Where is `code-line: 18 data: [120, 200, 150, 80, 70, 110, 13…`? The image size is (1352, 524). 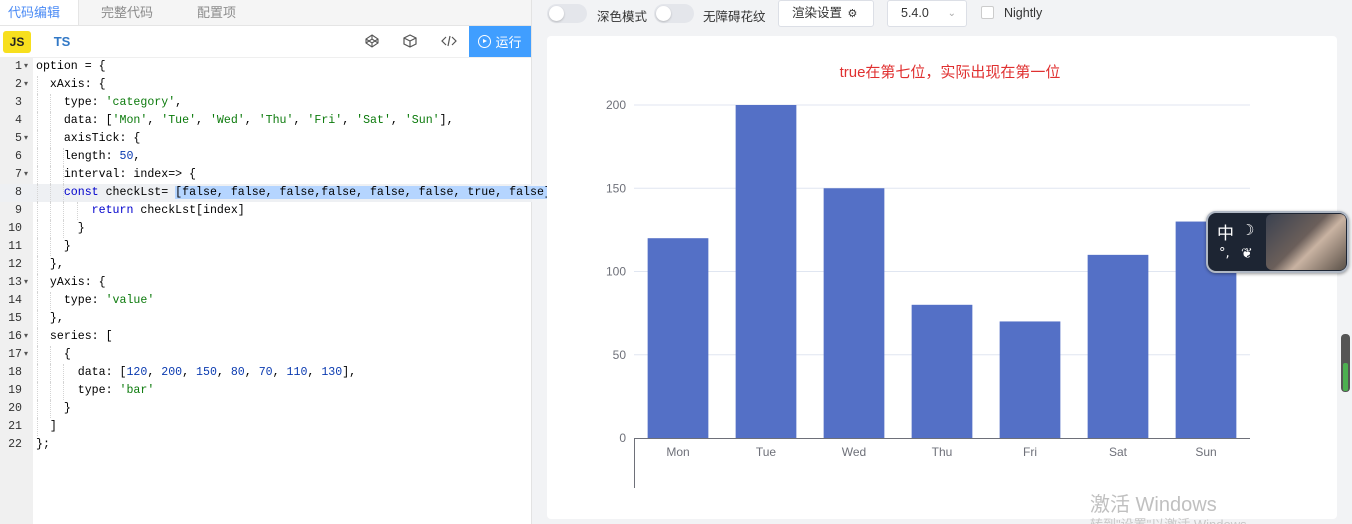
code-line: 18 data: [120, 200, 150, 80, 70, 110, 13… is located at coordinates (266, 373).